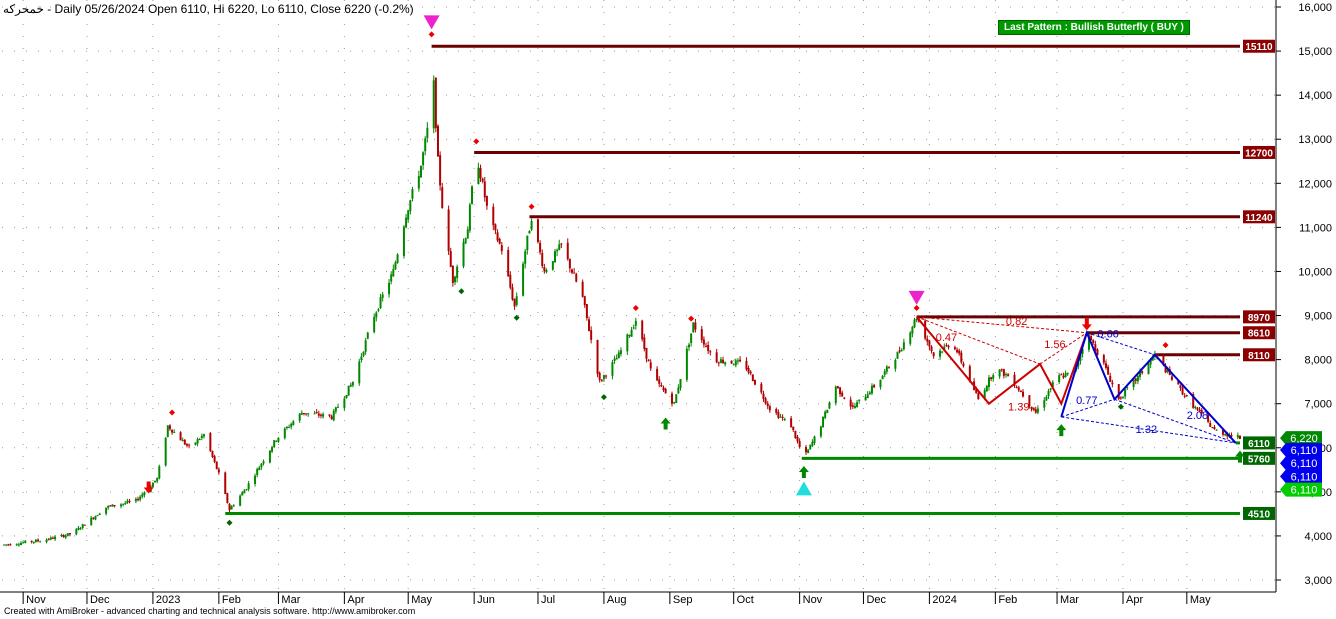 The image size is (1336, 619). I want to click on sell-arrow-icon, so click(1086, 324).